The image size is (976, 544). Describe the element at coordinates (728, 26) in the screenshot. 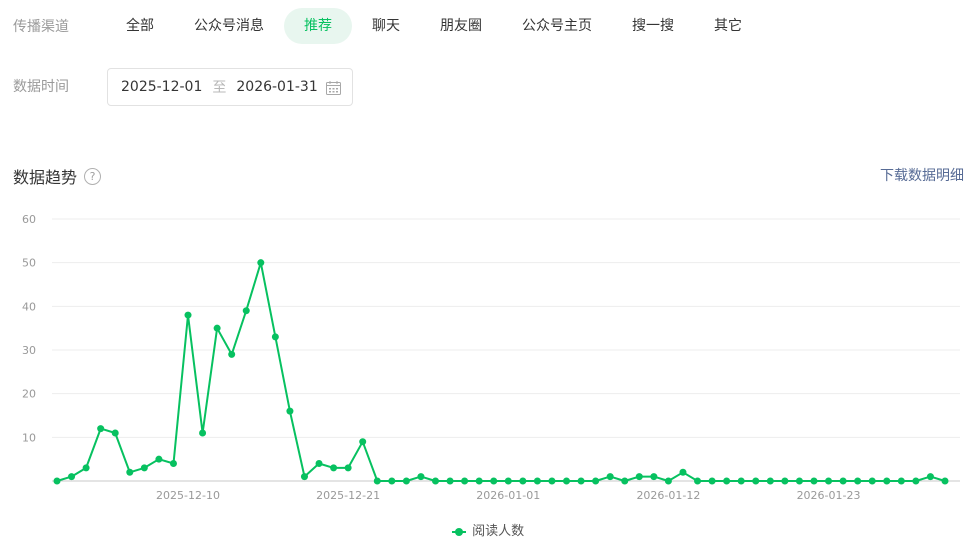

I see `channel-tab-7: 其它` at that location.